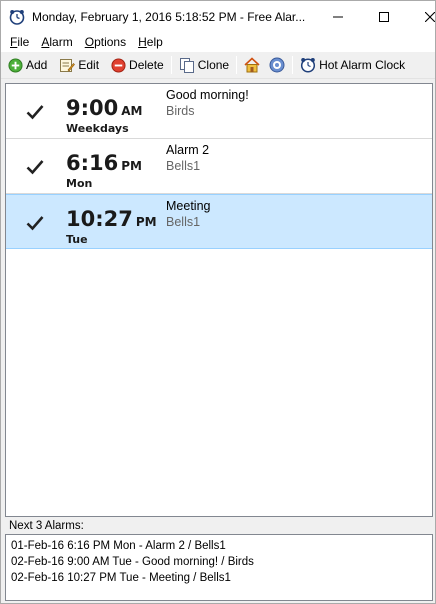  I want to click on toolbar: Add Edit Delete Clone Hot Alarm Clock, so click(218, 65).